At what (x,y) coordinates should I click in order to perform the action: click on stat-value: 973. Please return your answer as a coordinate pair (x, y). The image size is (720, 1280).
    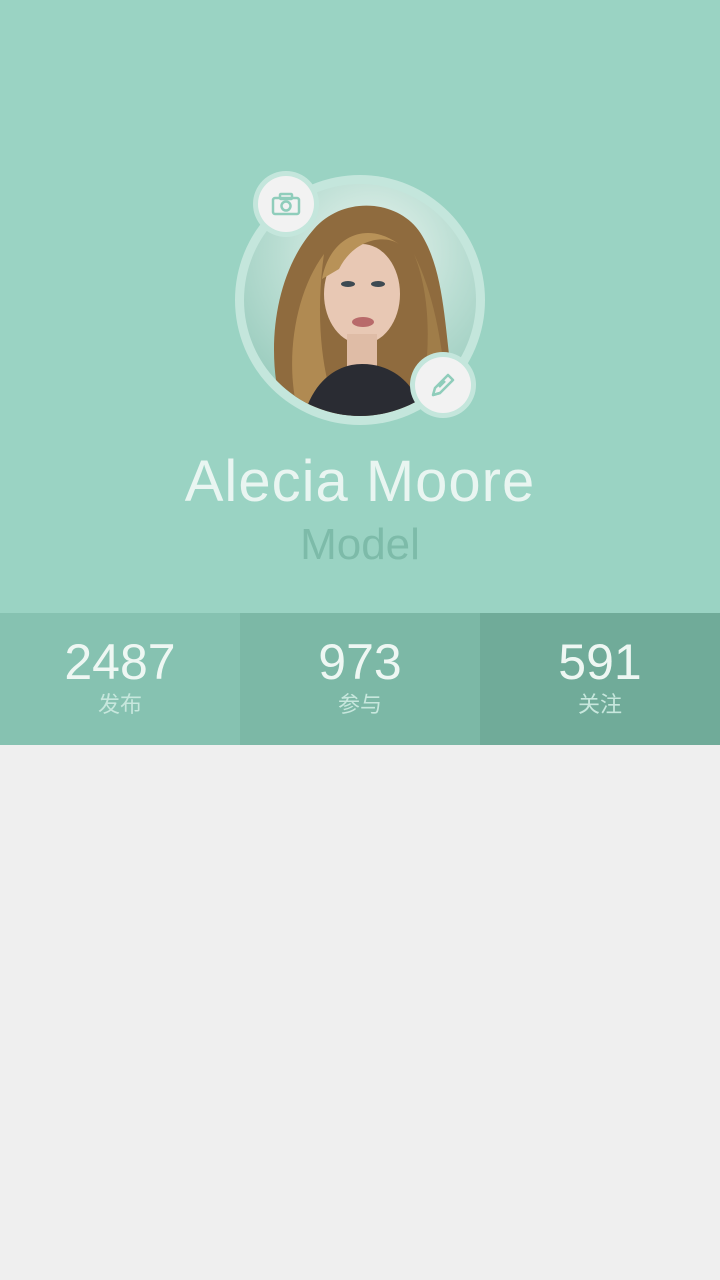
    Looking at the image, I should click on (360, 662).